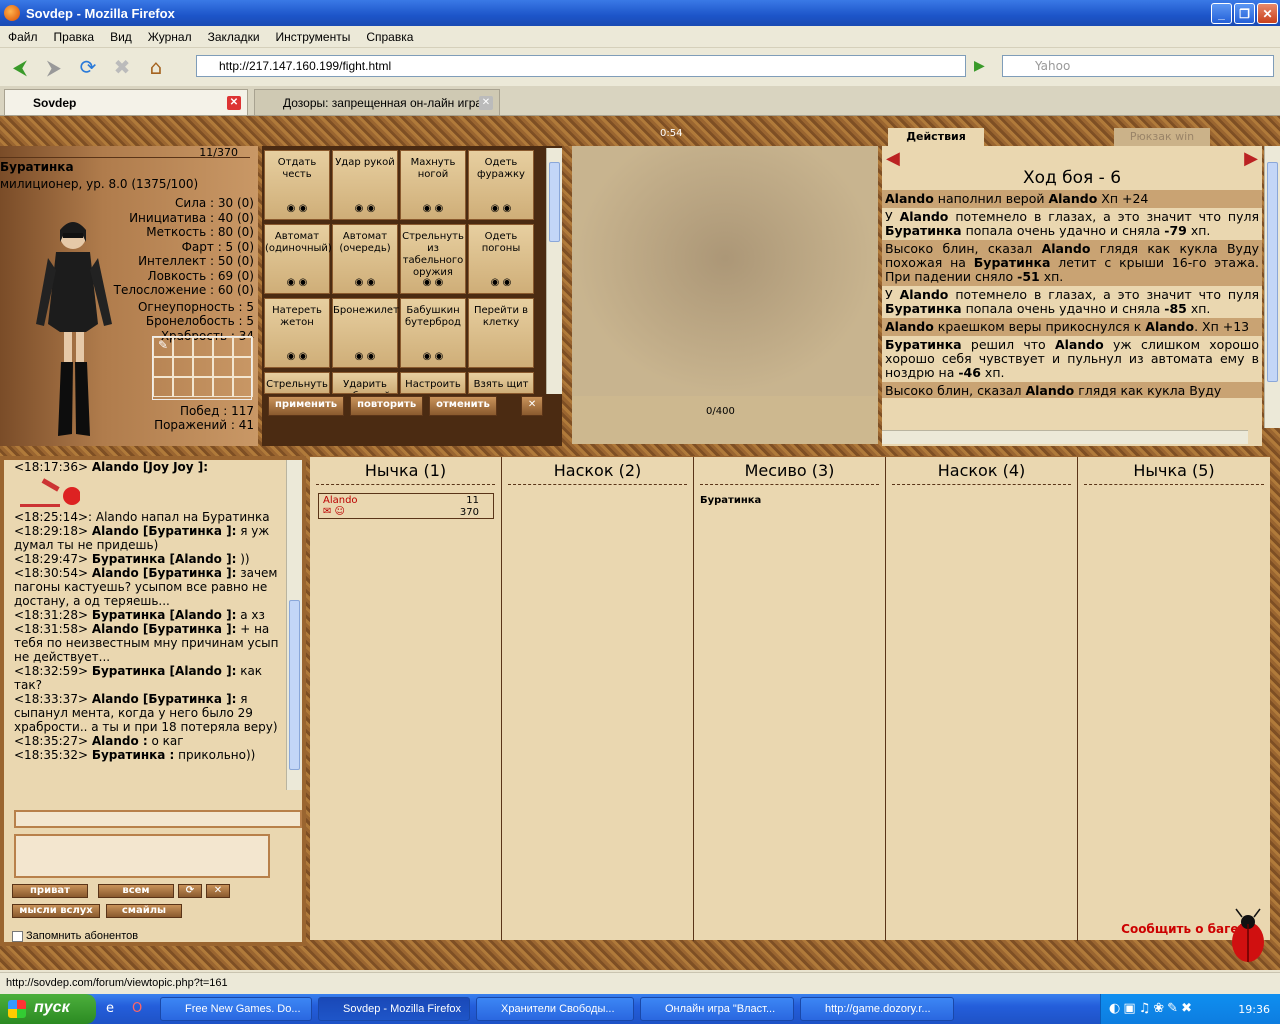 The width and height of the screenshot is (1280, 1024). I want to click on log-title: Ход боя - 6, so click(1072, 178).